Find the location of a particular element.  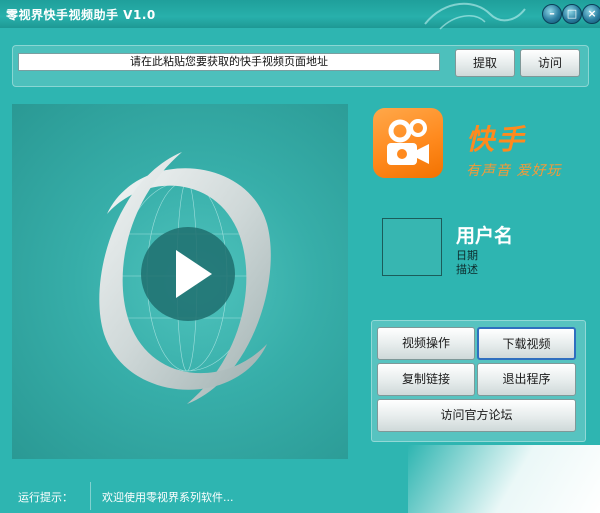

camera-icon is located at coordinates (408, 142).